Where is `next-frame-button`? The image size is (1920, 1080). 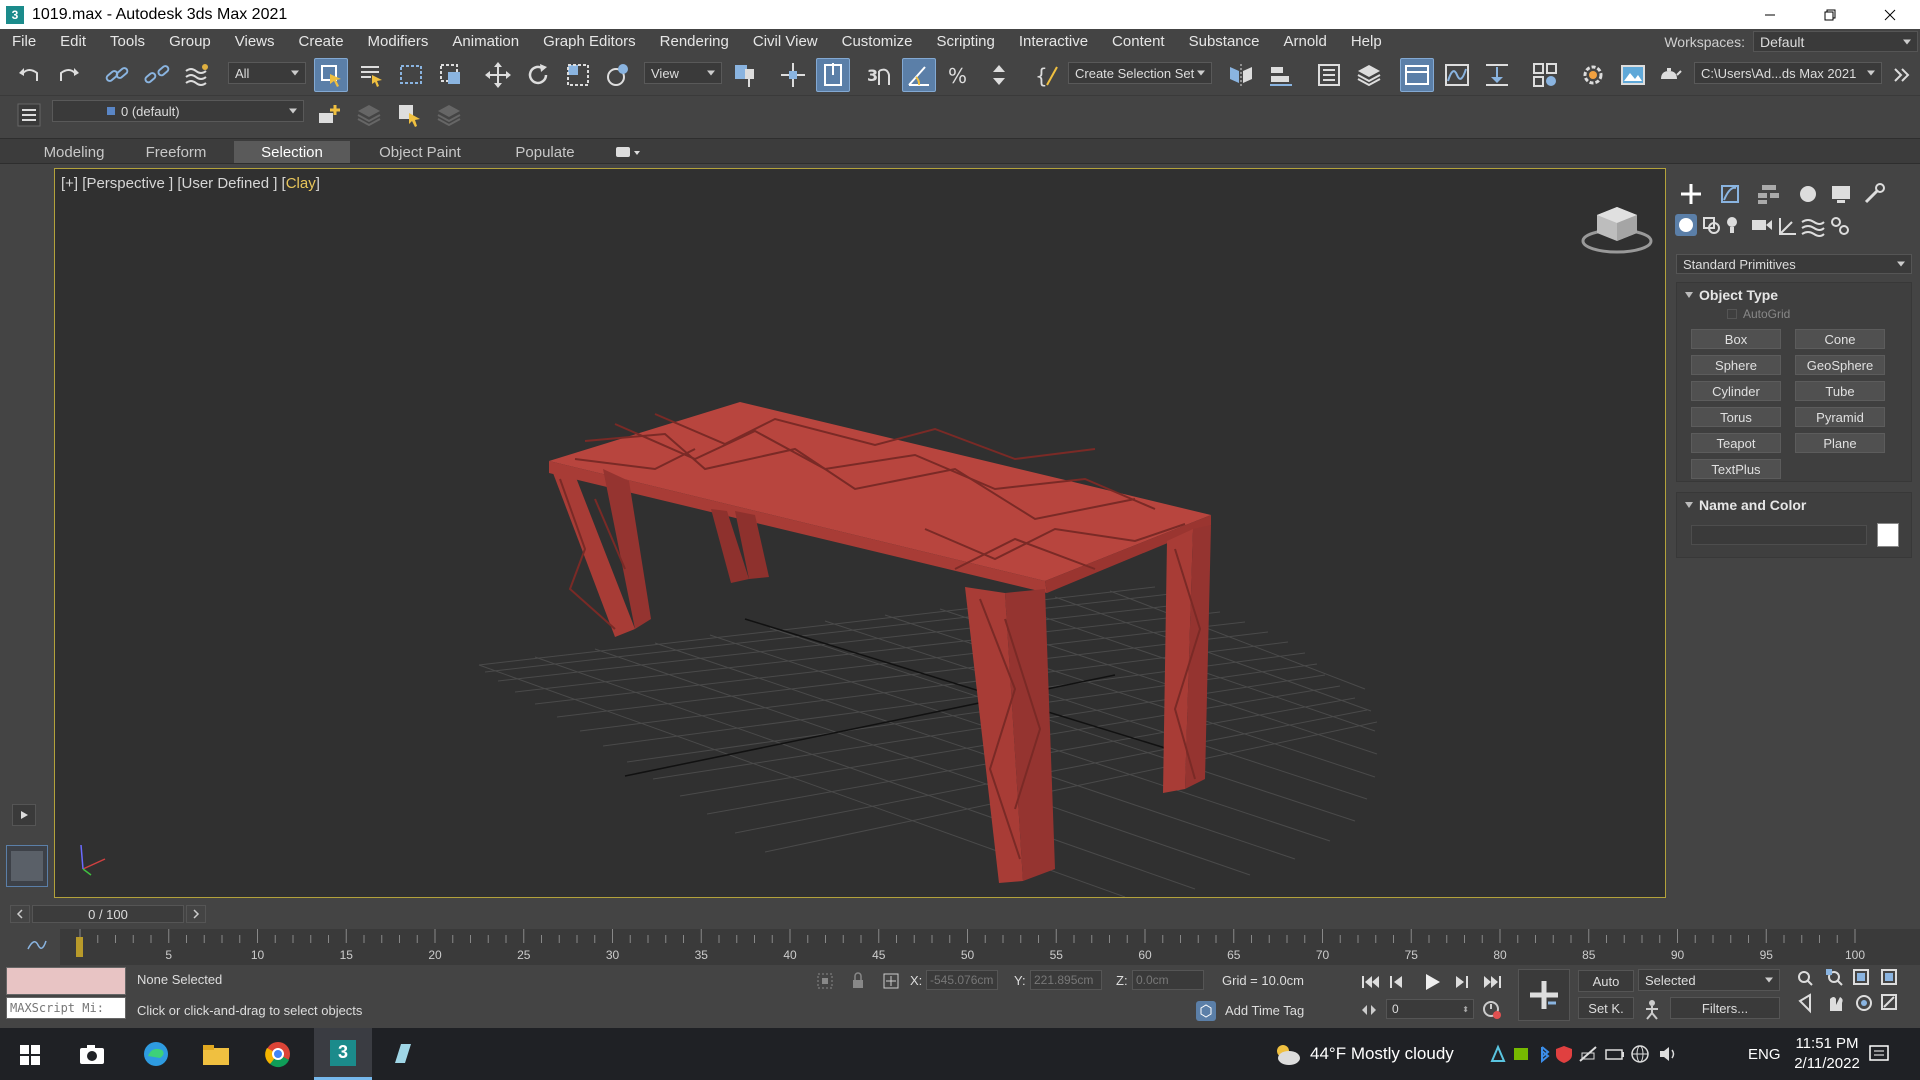 next-frame-button is located at coordinates (196, 914).